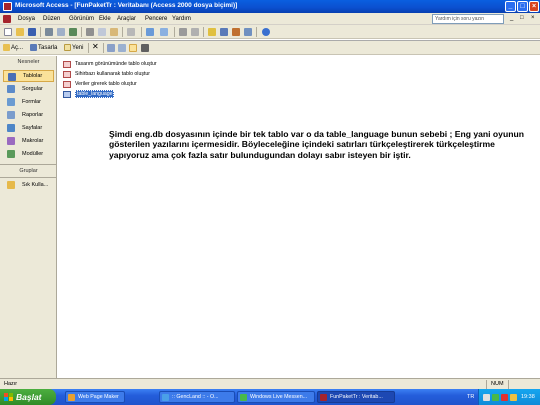 The height and width of the screenshot is (405, 540). Describe the element at coordinates (150, 32) in the screenshot. I see `office-links-icon` at that location.